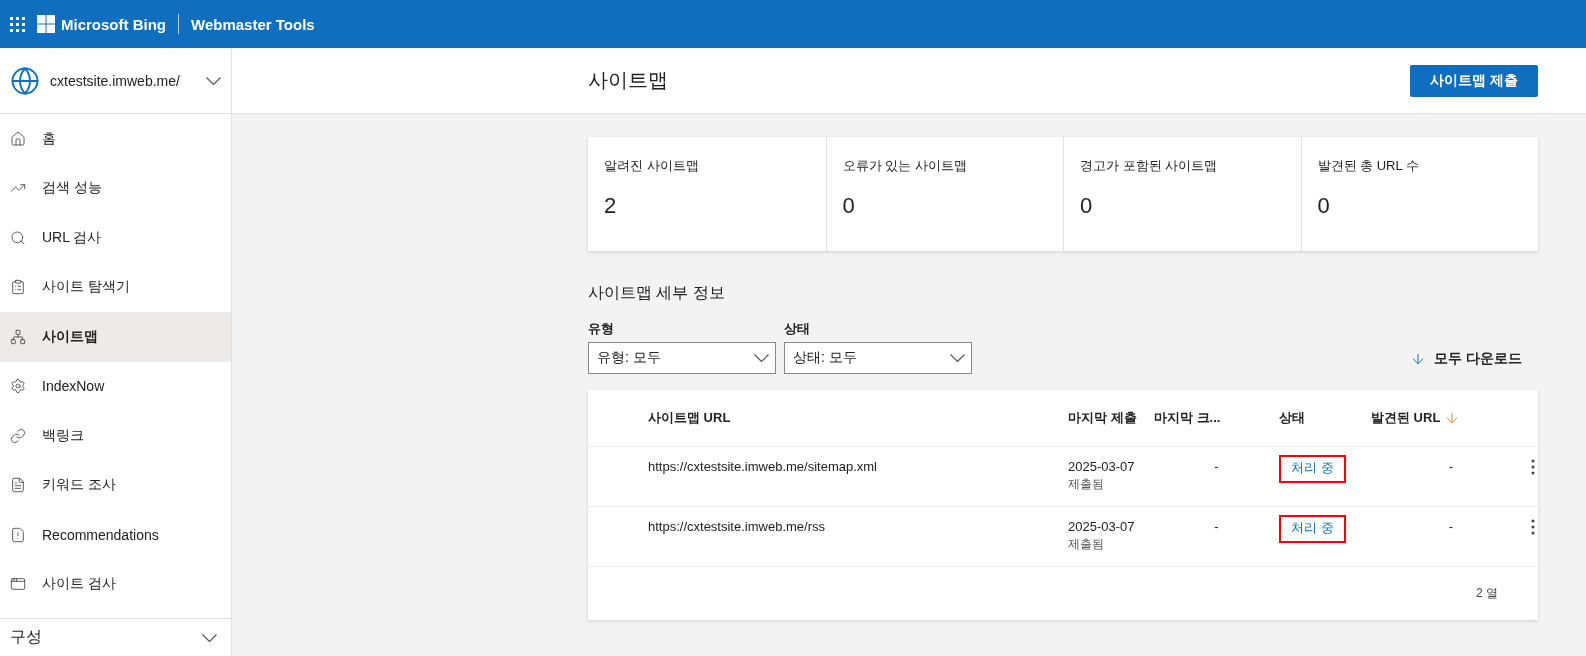 This screenshot has height=656, width=1586. Describe the element at coordinates (905, 166) in the screenshot. I see `stat-label: 오류가 있는 사이트맵` at that location.